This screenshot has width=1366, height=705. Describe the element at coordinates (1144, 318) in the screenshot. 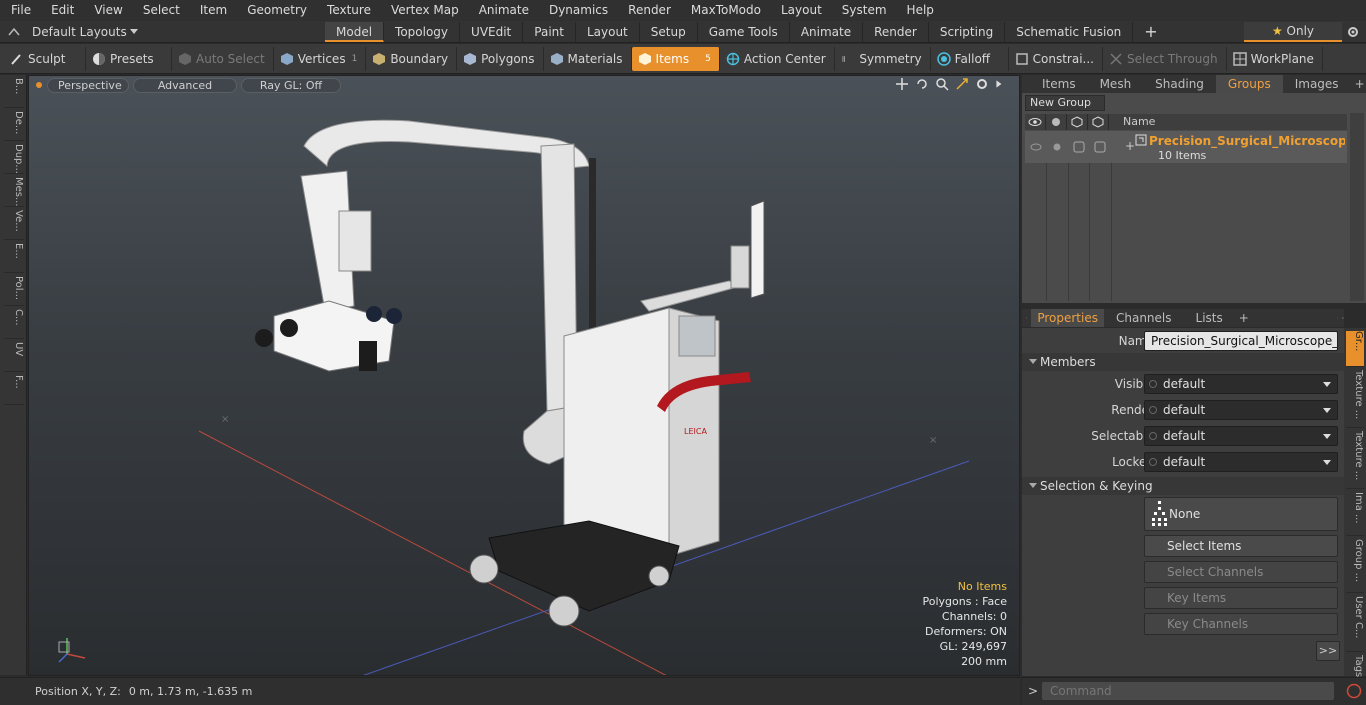

I see `tab-channels: Channels` at that location.